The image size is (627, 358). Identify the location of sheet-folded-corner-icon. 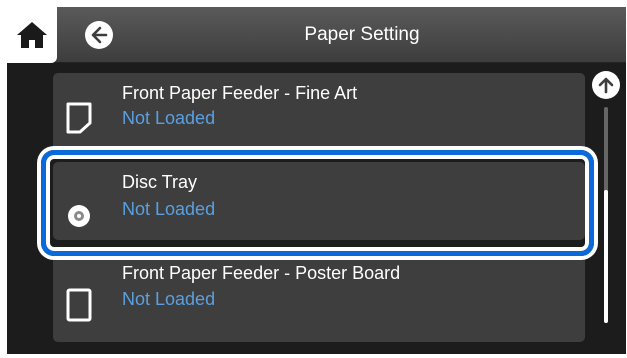
(79, 118).